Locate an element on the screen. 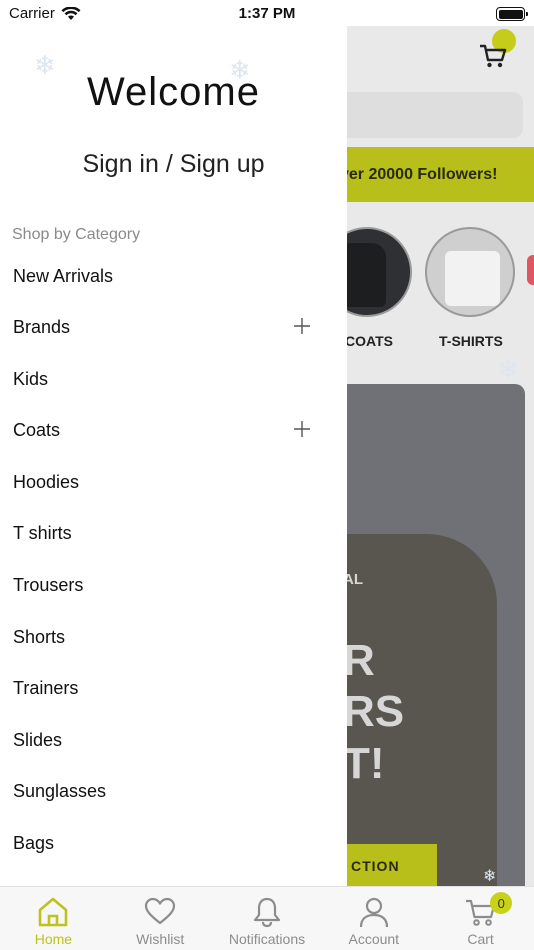 This screenshot has height=950, width=534. hero-text-line2: R is located at coordinates (361, 660).